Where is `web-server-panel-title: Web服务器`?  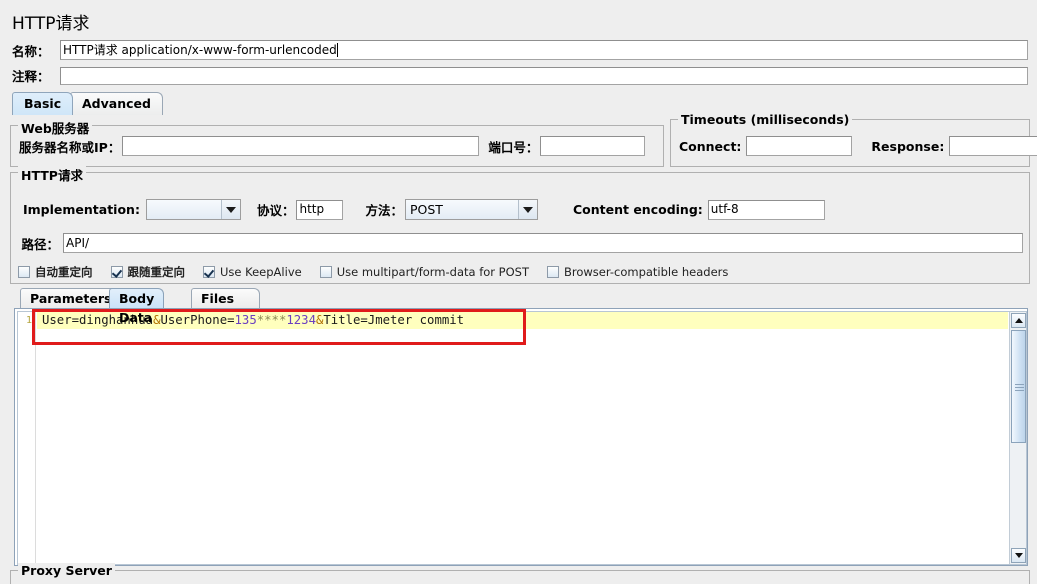 web-server-panel-title: Web服务器 is located at coordinates (55, 127).